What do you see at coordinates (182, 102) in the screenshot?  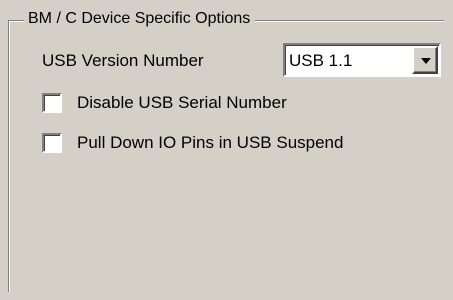 I see `disable-usb-serial-number-label: Disable USB Serial Number` at bounding box center [182, 102].